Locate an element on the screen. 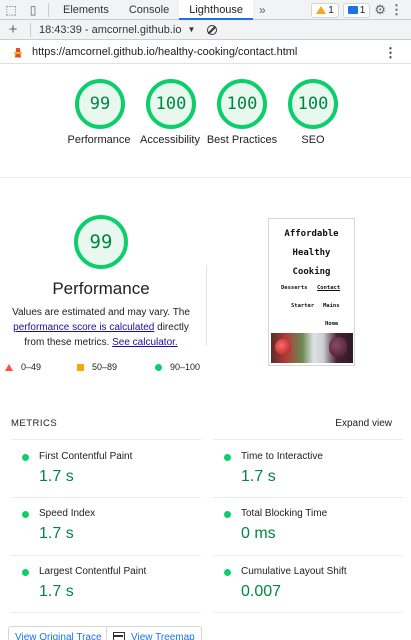 This screenshot has height=640, width=411. new-report-icon: + is located at coordinates (13, 29).